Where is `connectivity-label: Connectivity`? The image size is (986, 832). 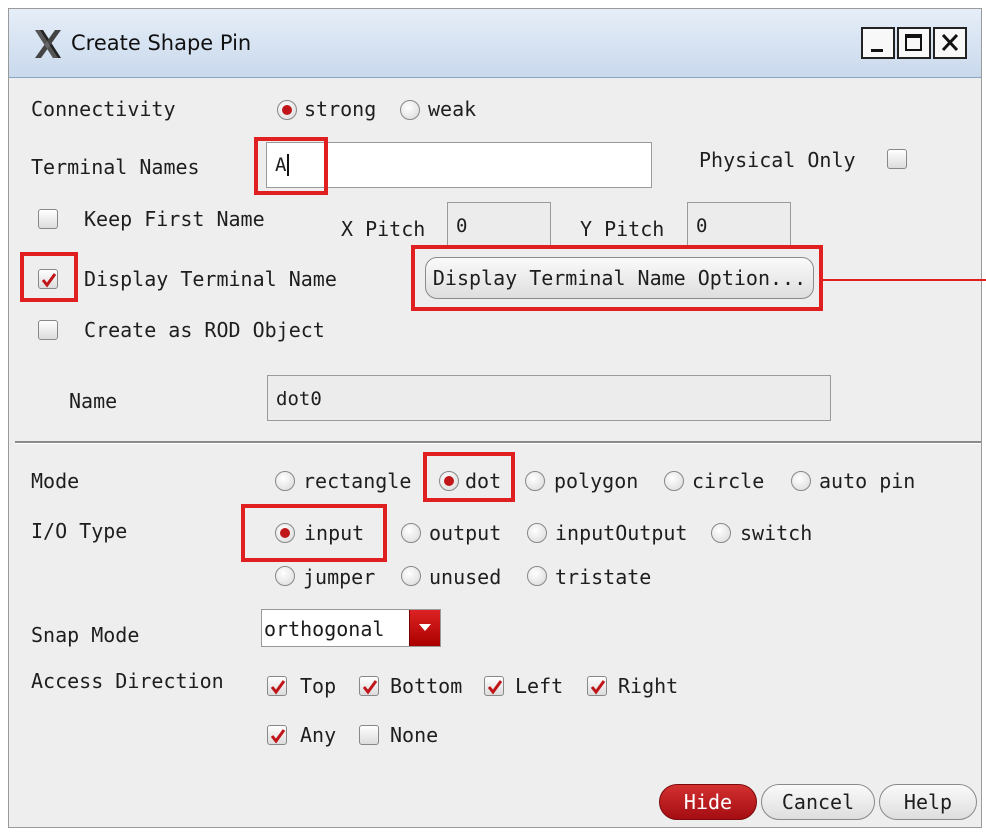 connectivity-label: Connectivity is located at coordinates (103, 109).